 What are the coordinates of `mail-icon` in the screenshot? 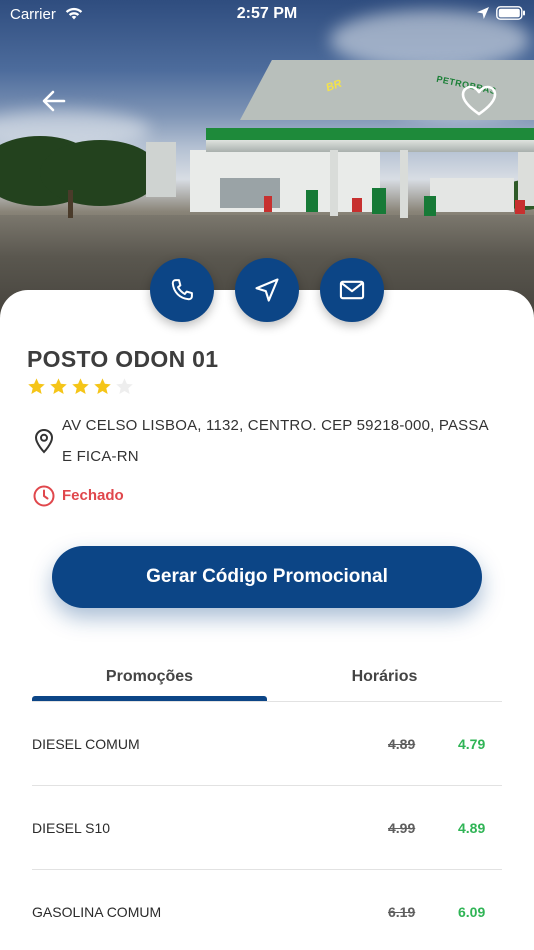 It's located at (352, 290).